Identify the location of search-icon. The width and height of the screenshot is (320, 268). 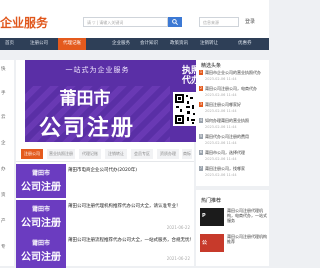
(175, 22).